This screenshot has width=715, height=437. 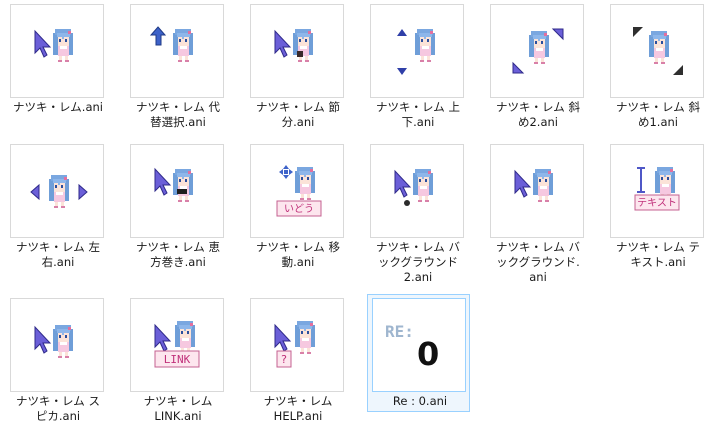 I want to click on bean-icon, so click(x=300, y=54).